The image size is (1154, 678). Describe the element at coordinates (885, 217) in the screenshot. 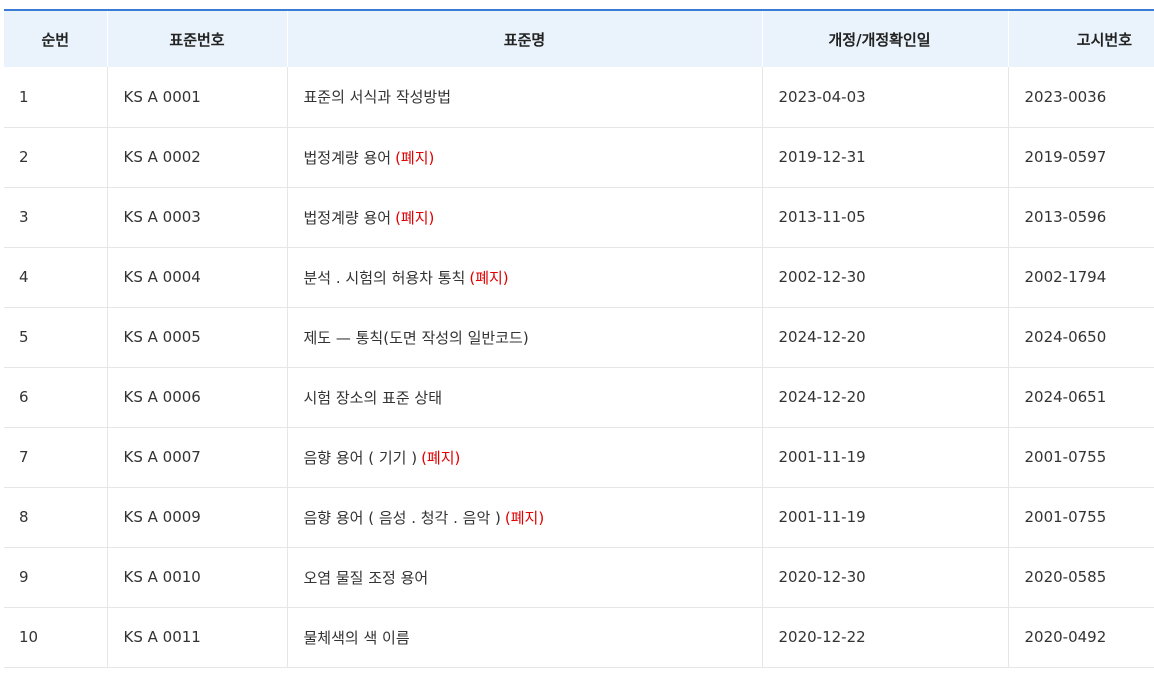

I see `cell-revision-date: 2013-11-05` at that location.